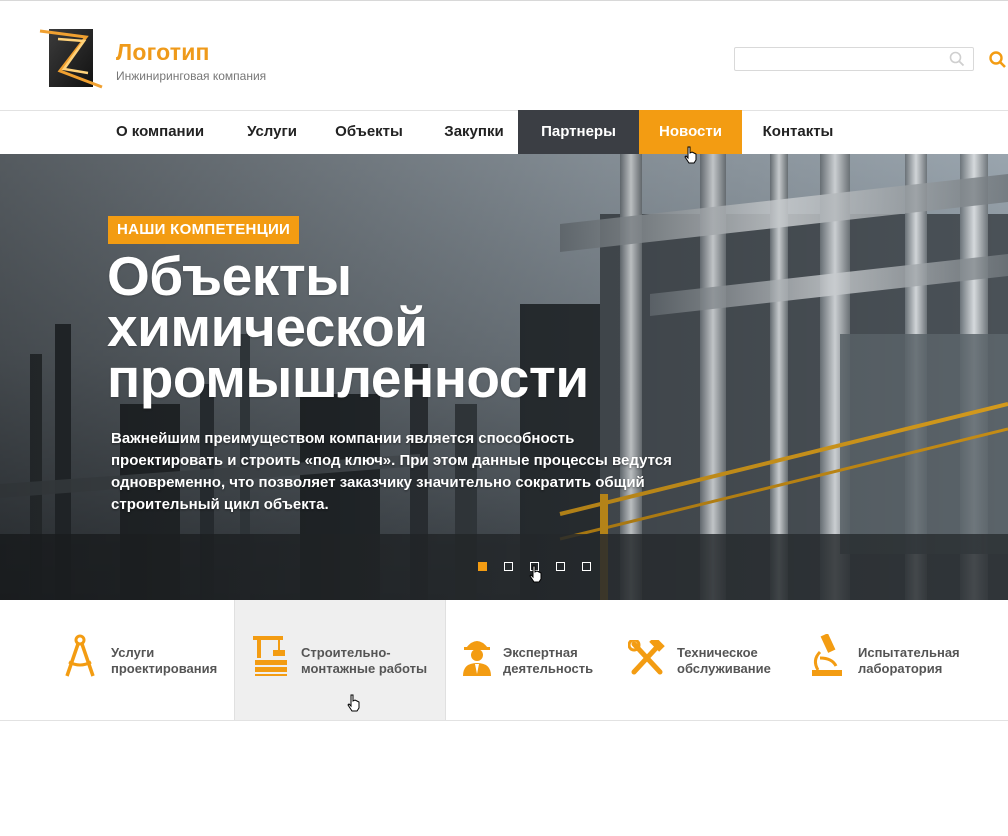 The height and width of the screenshot is (836, 1008). Describe the element at coordinates (909, 652) in the screenshot. I see `service-label-line: Испытательная` at that location.